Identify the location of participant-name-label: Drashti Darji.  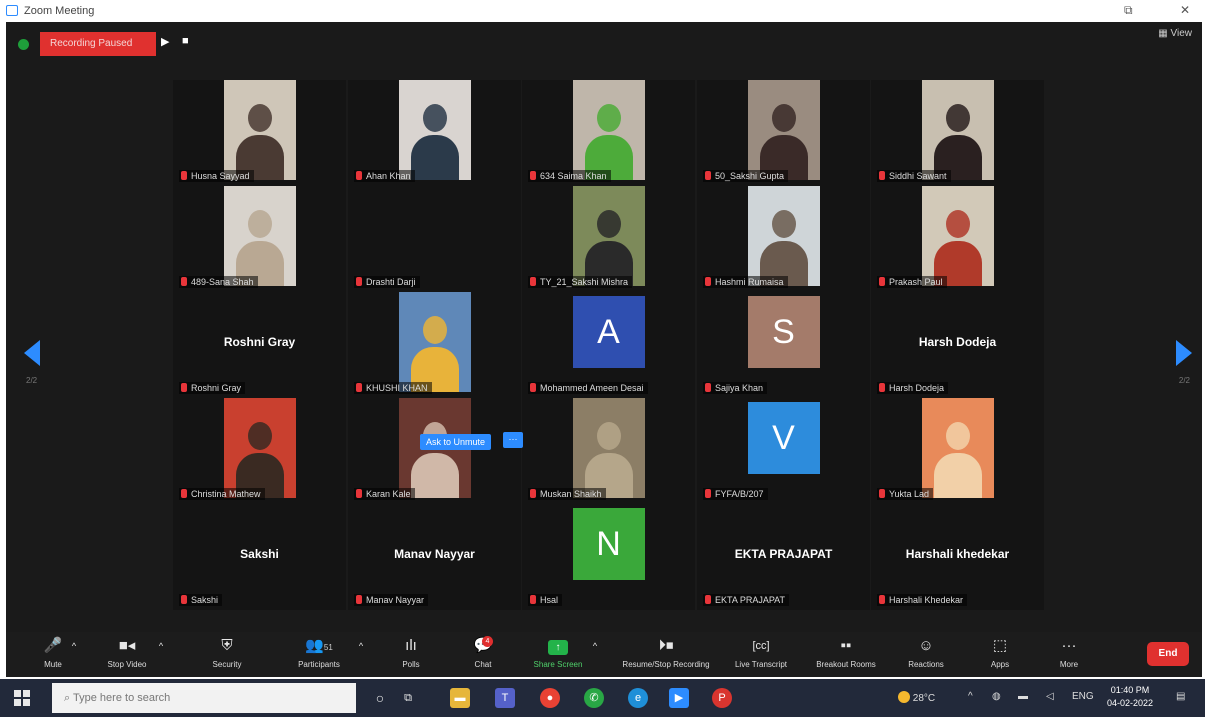
(387, 282).